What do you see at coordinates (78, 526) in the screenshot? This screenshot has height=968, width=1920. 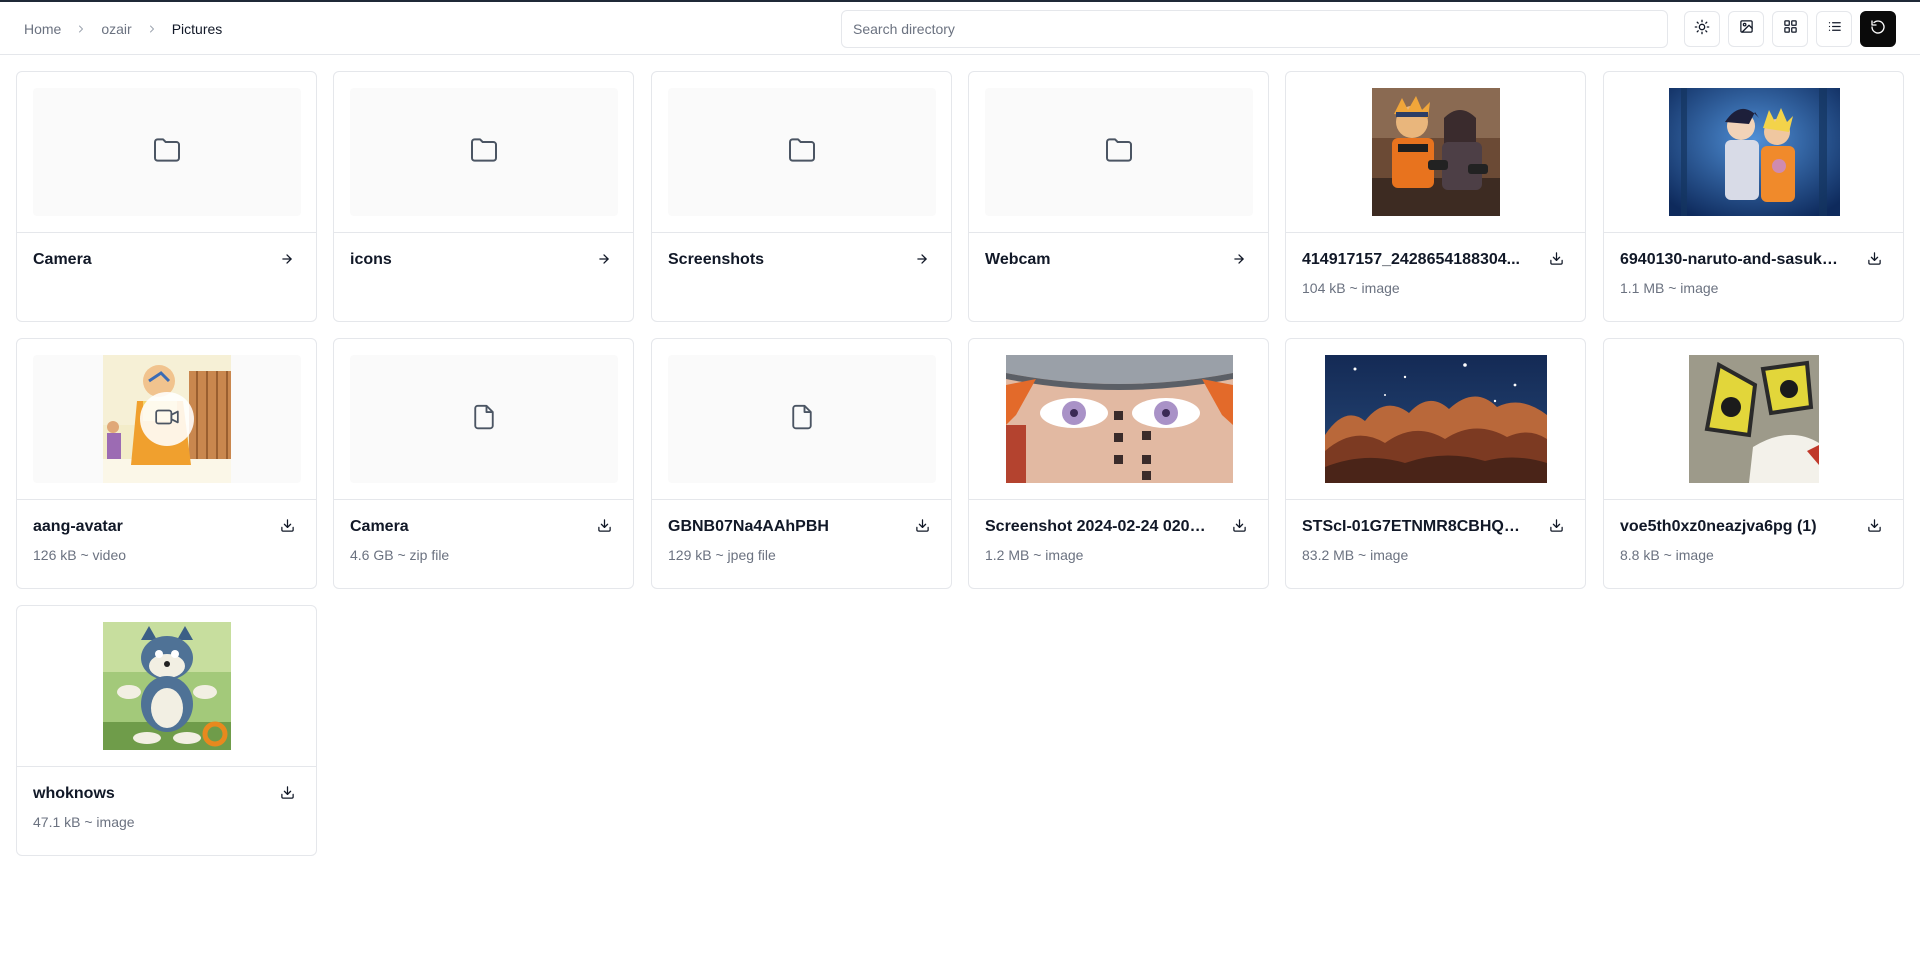 I see `item-name: aang-avatar` at bounding box center [78, 526].